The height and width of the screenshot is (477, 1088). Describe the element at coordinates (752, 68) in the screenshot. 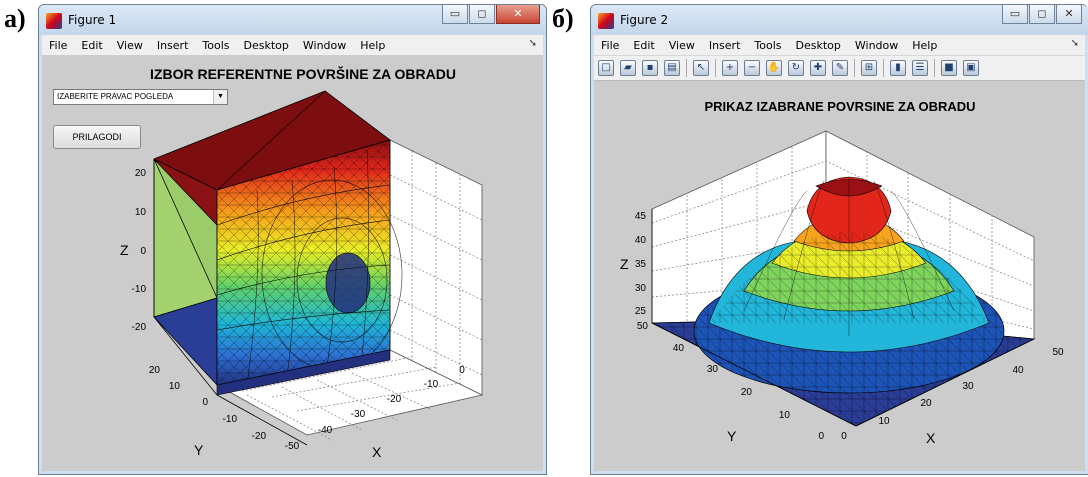

I see `zoom-out-icon: −` at that location.